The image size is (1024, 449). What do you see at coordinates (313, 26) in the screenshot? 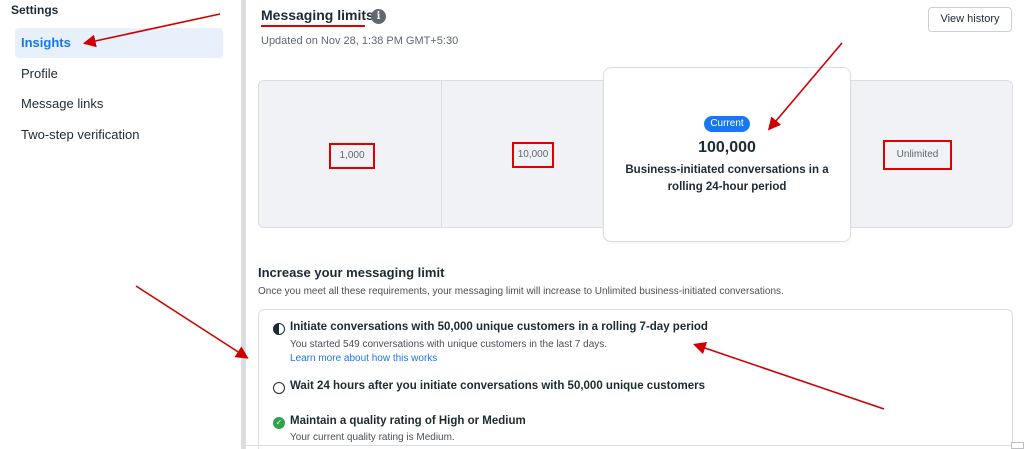
I see `title-underline-annotation` at bounding box center [313, 26].